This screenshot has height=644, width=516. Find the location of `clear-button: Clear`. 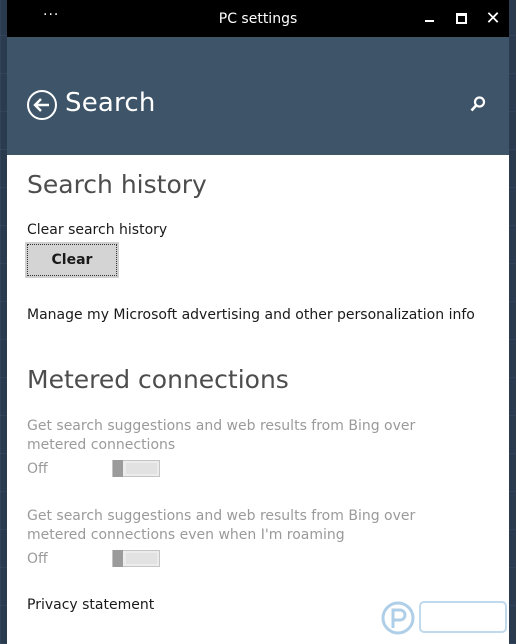

clear-button: Clear is located at coordinates (72, 260).